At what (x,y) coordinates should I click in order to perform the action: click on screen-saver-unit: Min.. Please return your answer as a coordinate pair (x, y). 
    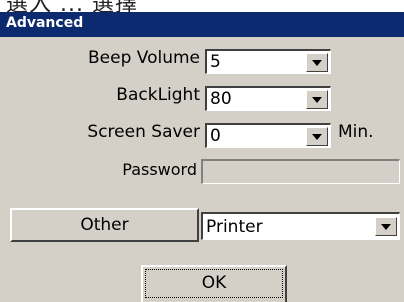
    Looking at the image, I should click on (356, 132).